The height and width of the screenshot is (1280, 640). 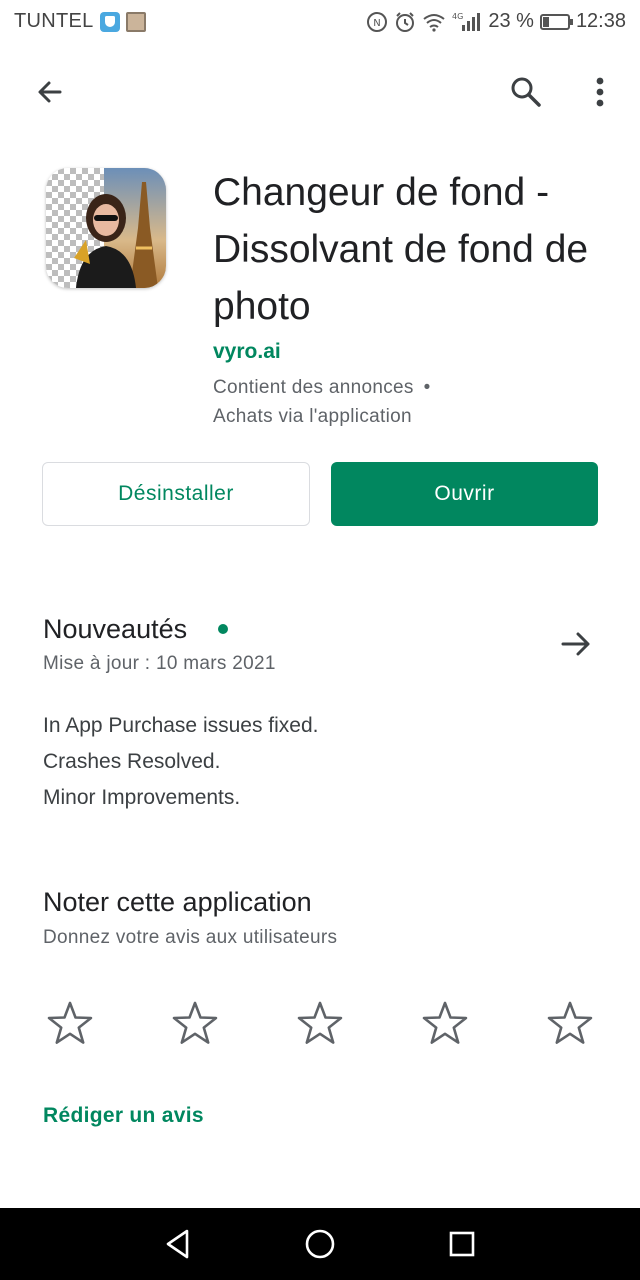 What do you see at coordinates (401, 249) in the screenshot?
I see `app-title-line: Dissolvant de fond de` at bounding box center [401, 249].